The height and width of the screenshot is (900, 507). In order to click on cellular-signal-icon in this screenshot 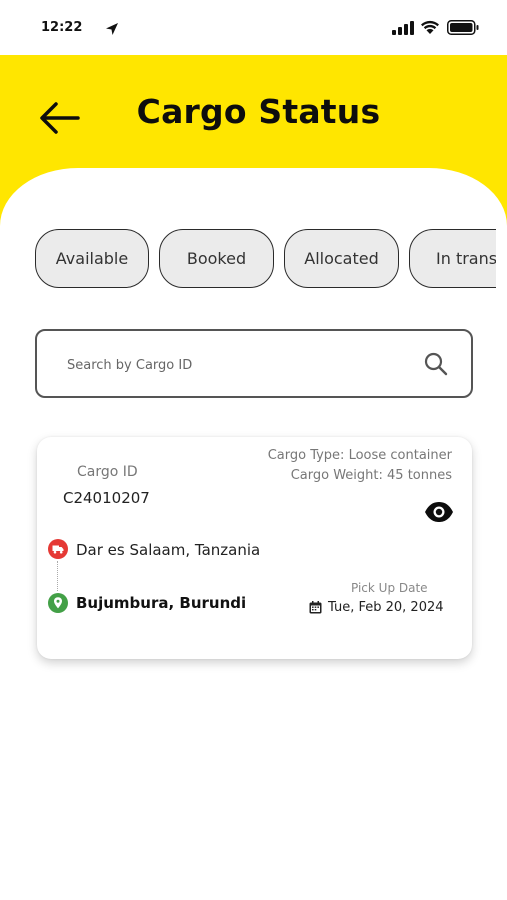, I will do `click(403, 28)`.